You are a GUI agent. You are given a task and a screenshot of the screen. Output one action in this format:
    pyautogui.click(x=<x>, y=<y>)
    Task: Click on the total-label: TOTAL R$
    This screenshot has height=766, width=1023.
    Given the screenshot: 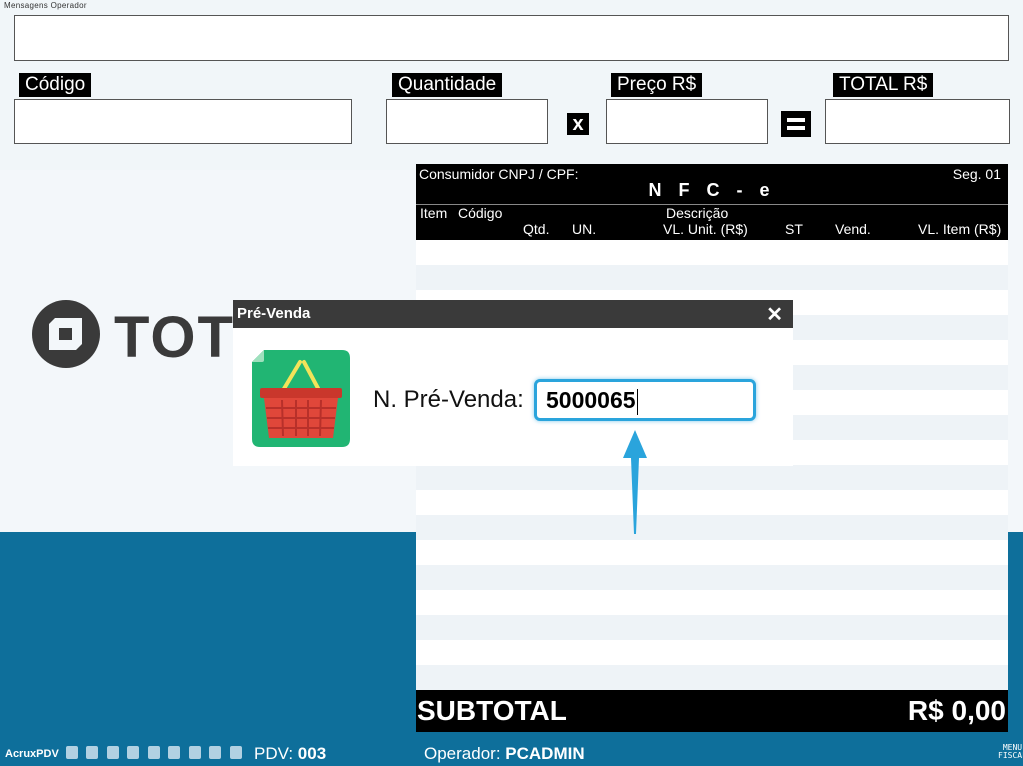 What is the action you would take?
    pyautogui.click(x=883, y=85)
    